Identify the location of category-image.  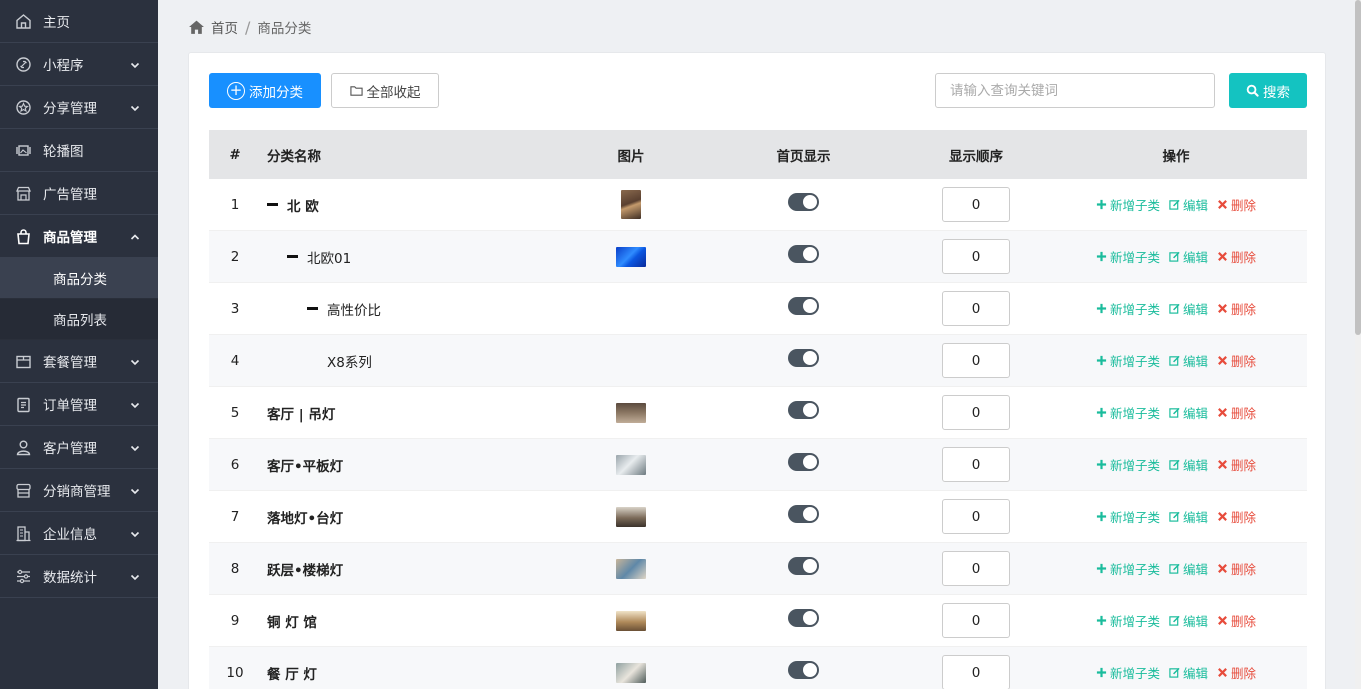
(631, 204).